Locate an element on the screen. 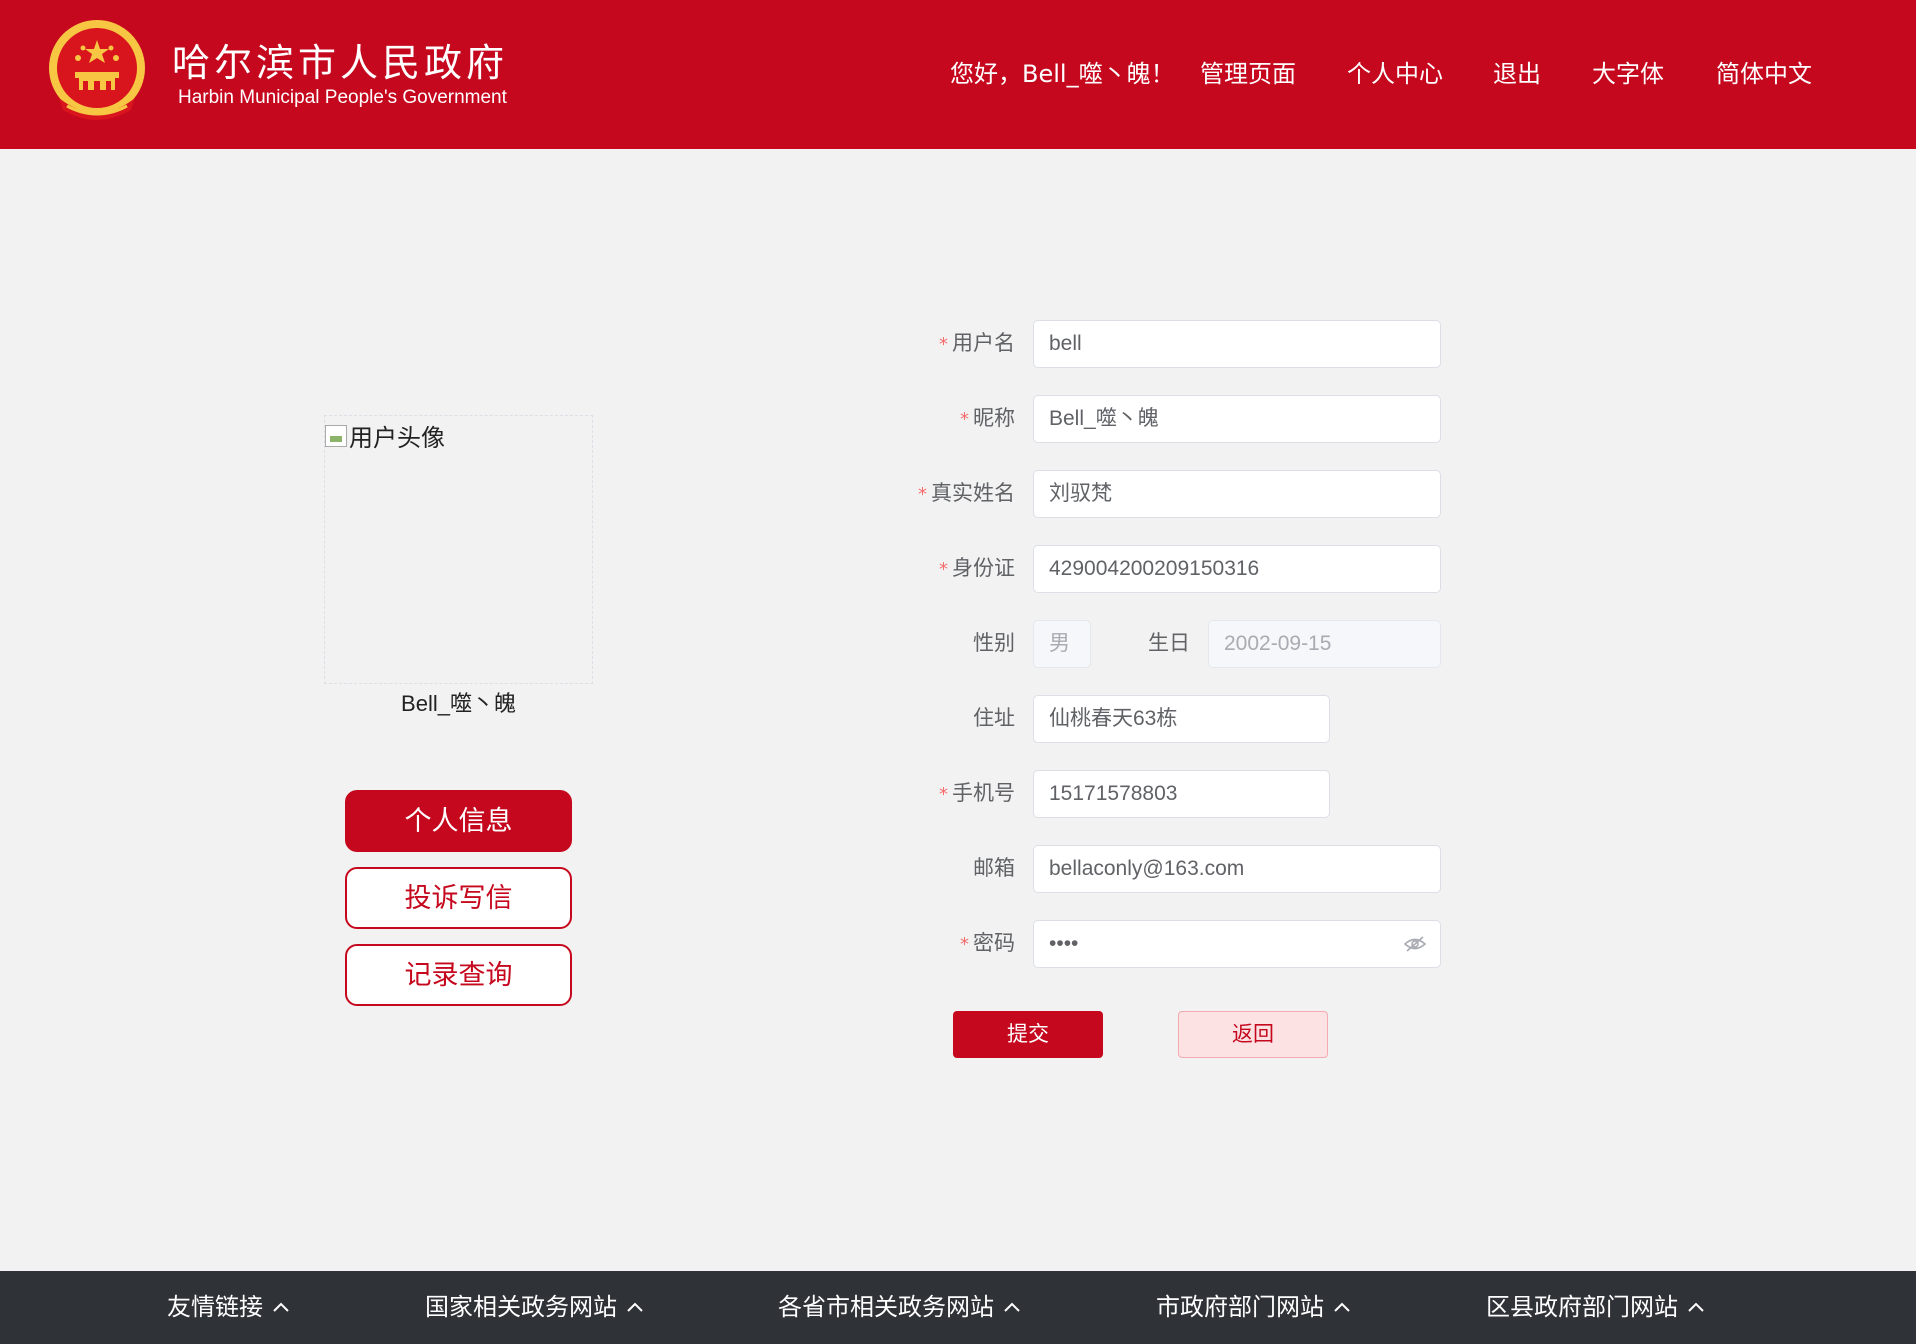 The width and height of the screenshot is (1916, 1344). nav-logout: 退出 is located at coordinates (1517, 74).